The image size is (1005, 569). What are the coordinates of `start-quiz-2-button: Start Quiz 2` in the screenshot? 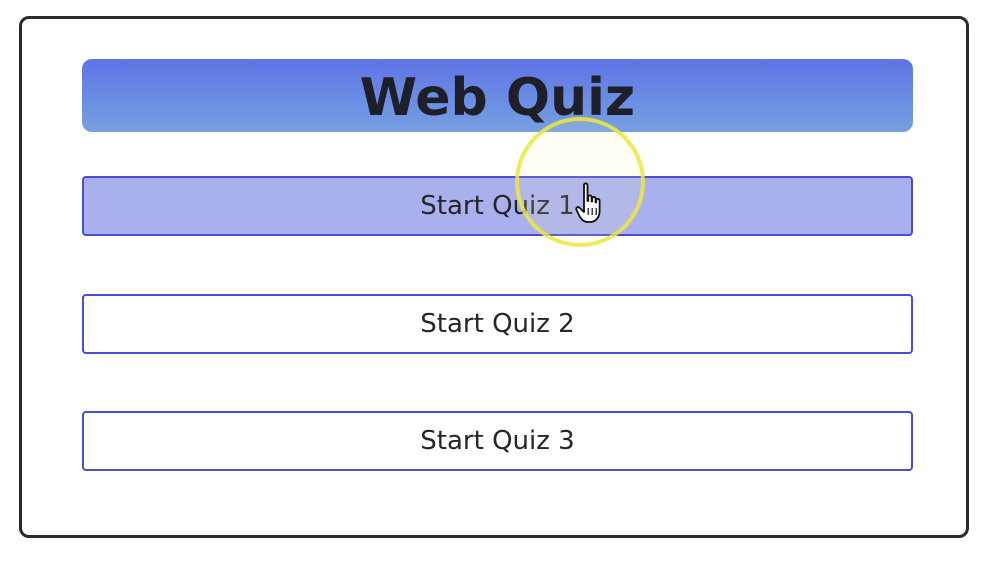 It's located at (497, 324).